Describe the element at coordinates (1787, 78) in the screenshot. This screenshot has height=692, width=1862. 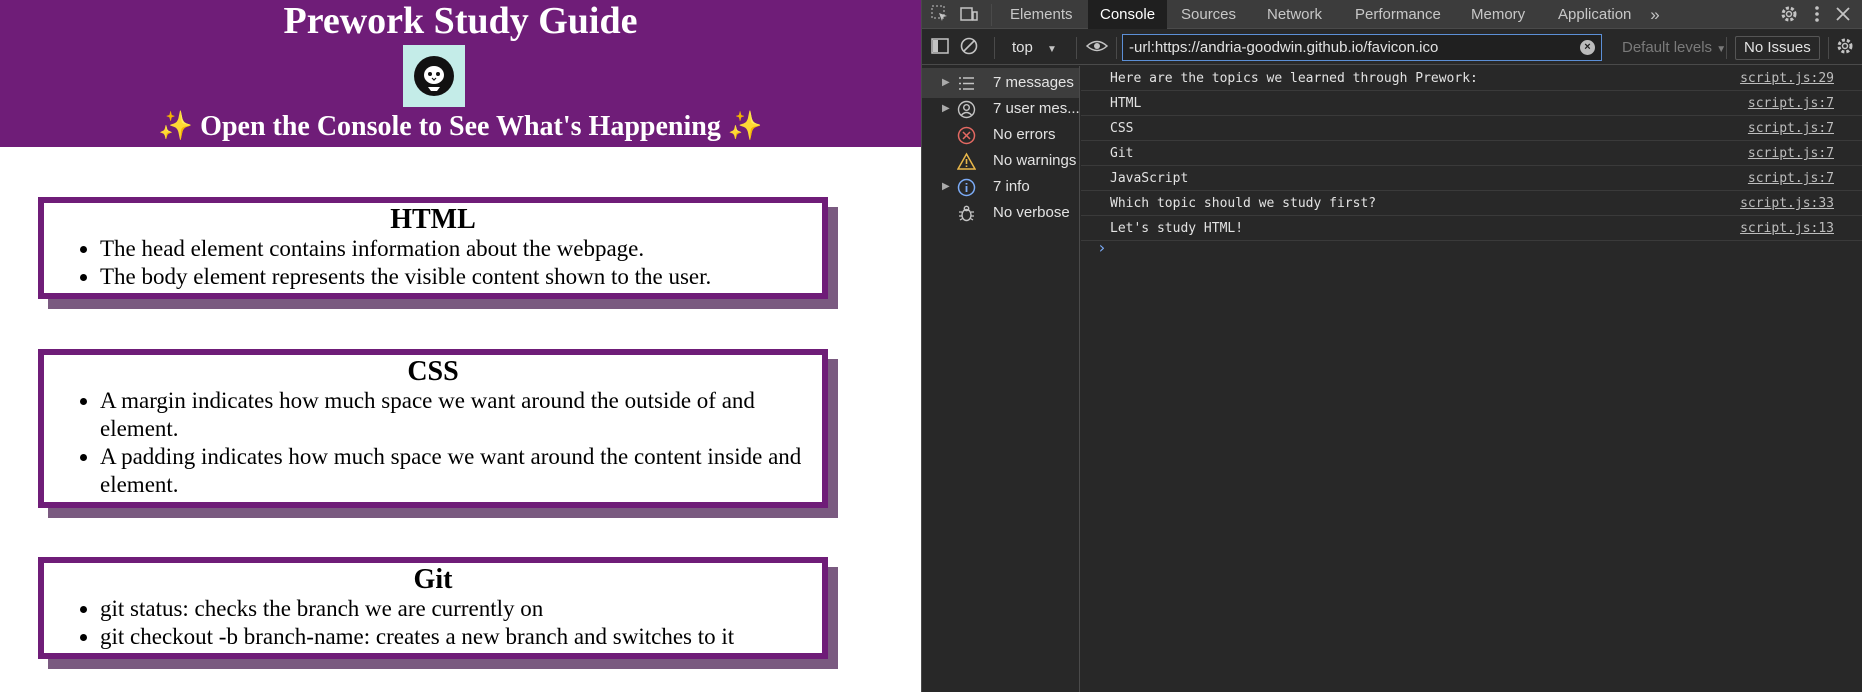
I see `message-source-link: script.js:29` at that location.